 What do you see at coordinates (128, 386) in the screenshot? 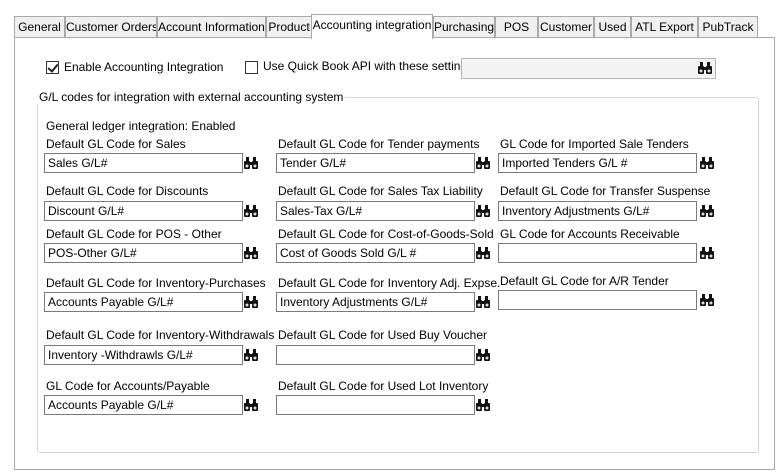
I see `accounts-payable-gl-label: GL Code for Accounts/Payable` at bounding box center [128, 386].